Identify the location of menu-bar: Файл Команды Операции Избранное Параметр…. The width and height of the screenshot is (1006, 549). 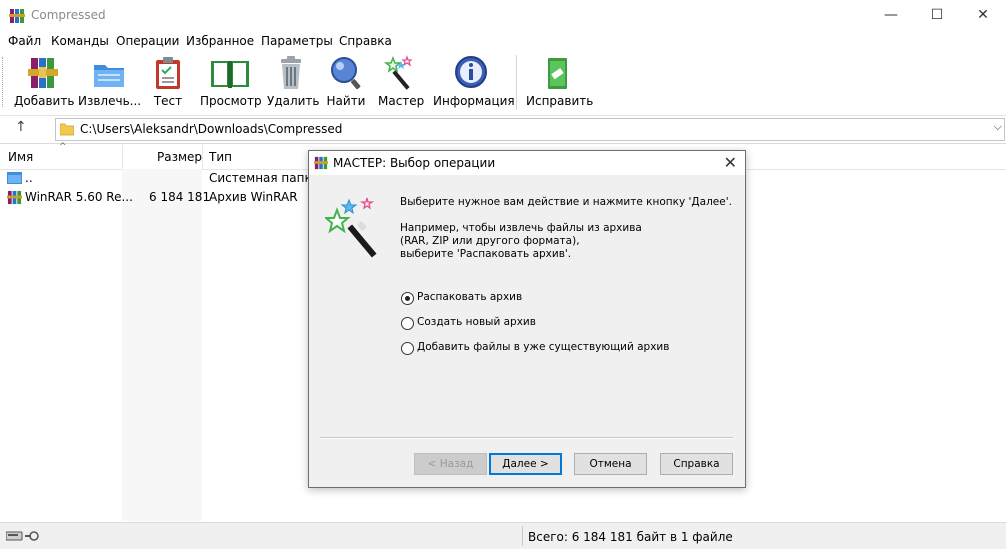
(503, 41).